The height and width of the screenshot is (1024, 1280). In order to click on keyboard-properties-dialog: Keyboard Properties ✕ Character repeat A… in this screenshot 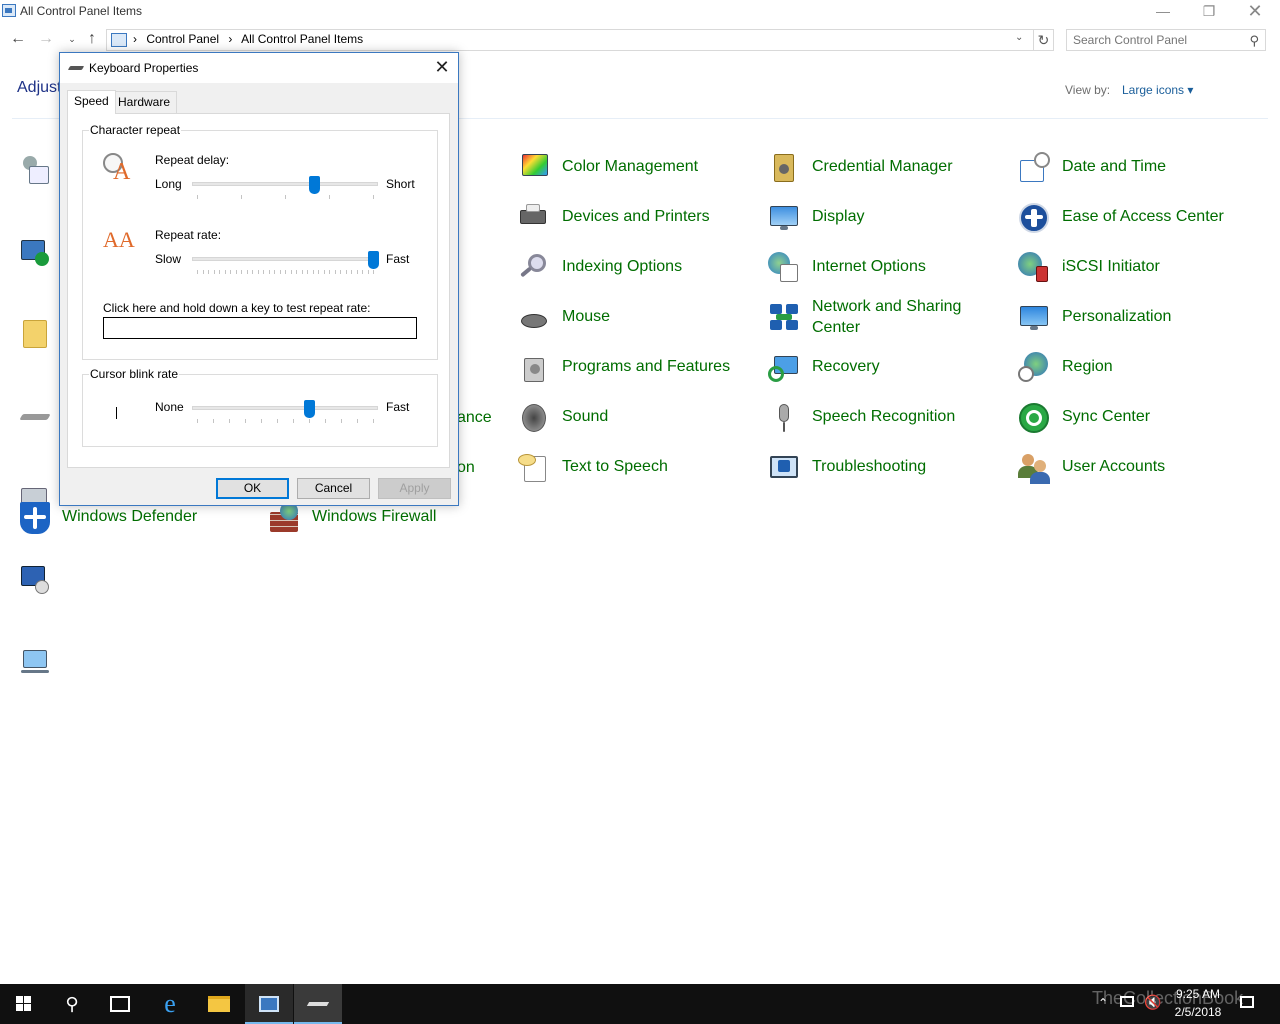, I will do `click(259, 279)`.